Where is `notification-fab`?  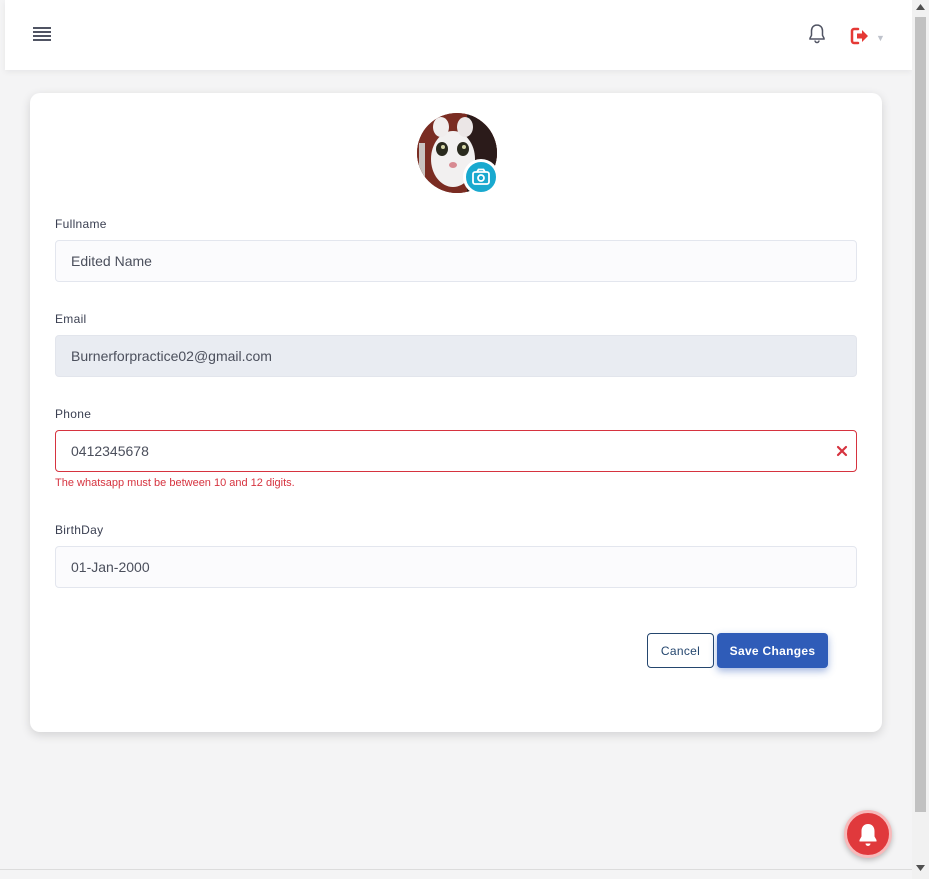
notification-fab is located at coordinates (868, 834).